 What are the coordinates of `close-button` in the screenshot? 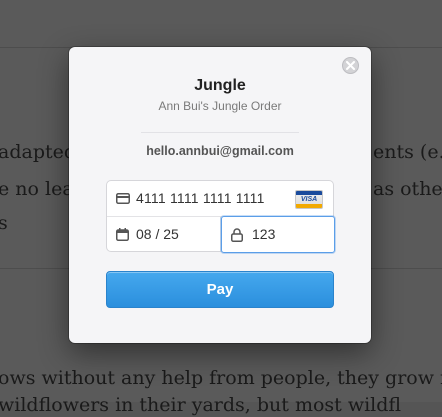 It's located at (350, 65).